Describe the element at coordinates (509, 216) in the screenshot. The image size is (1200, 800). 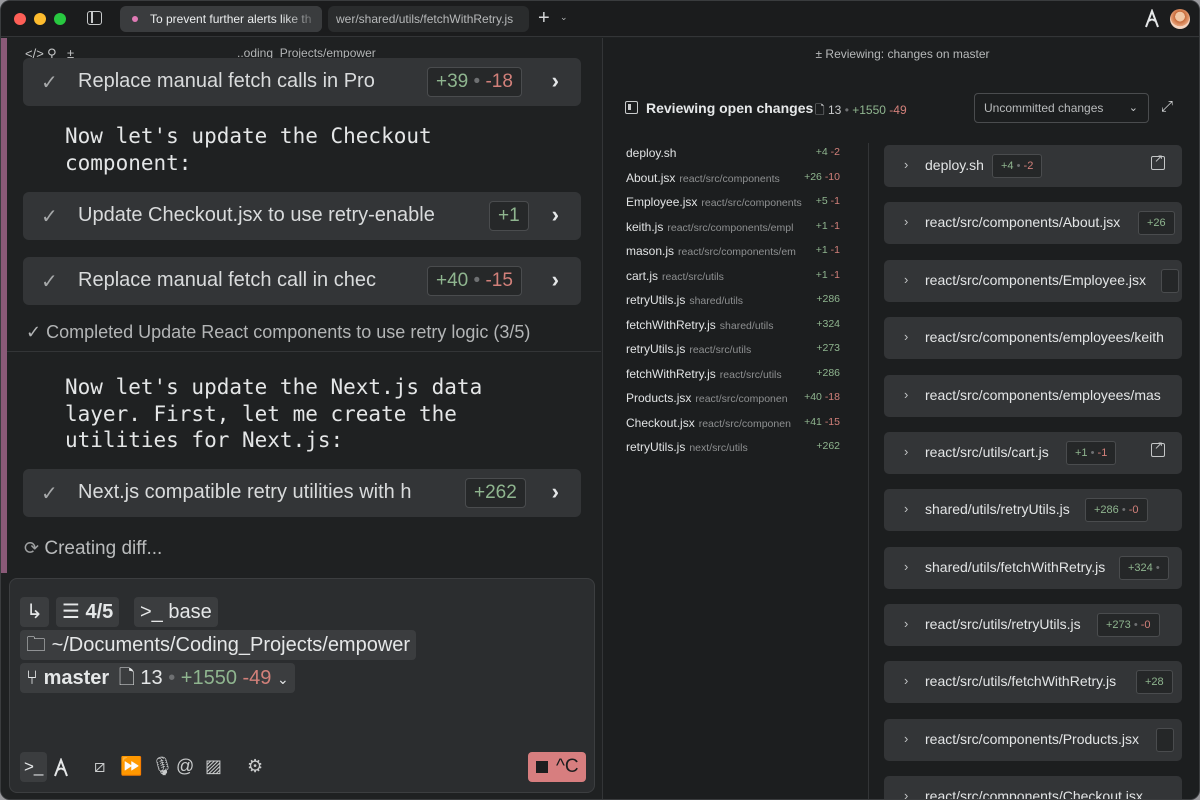
I see `diff-stat-badge: +1` at that location.